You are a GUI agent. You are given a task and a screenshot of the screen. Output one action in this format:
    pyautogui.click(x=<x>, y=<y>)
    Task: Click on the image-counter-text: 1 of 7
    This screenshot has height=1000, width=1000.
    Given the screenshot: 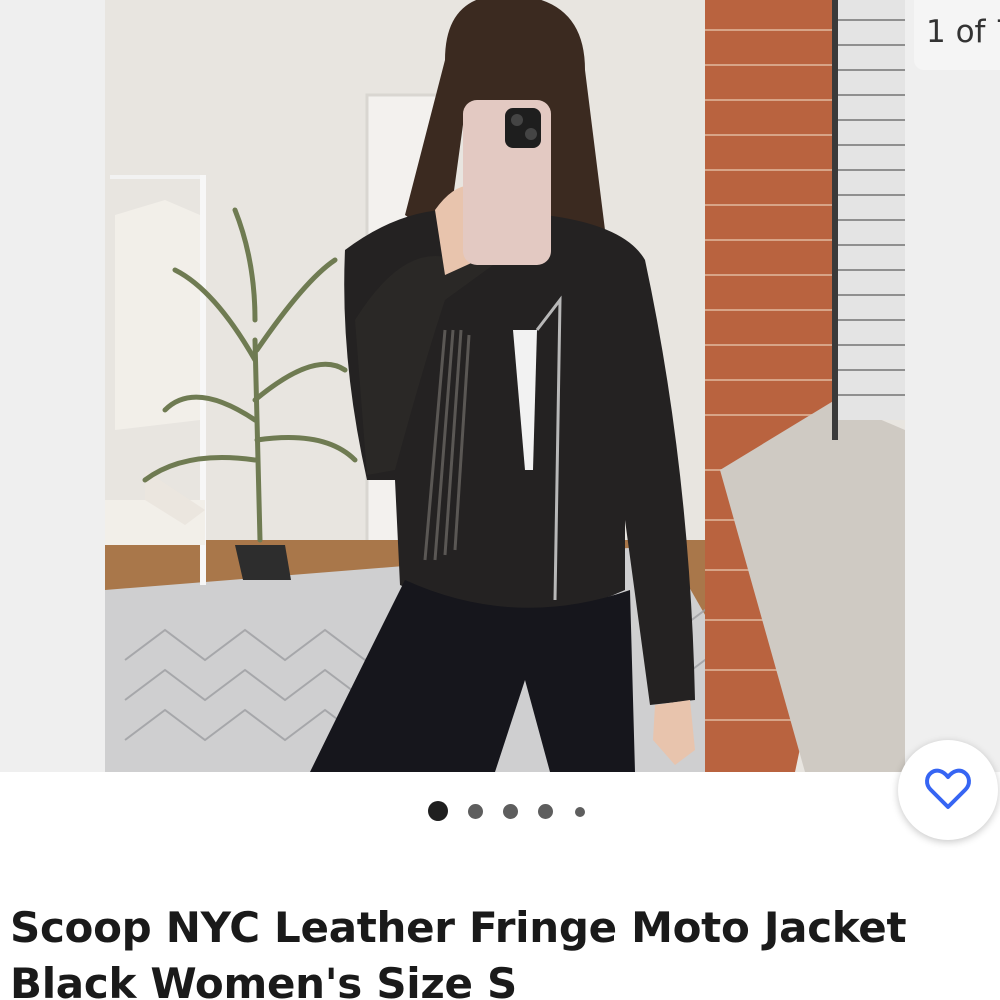 What is the action you would take?
    pyautogui.click(x=963, y=32)
    